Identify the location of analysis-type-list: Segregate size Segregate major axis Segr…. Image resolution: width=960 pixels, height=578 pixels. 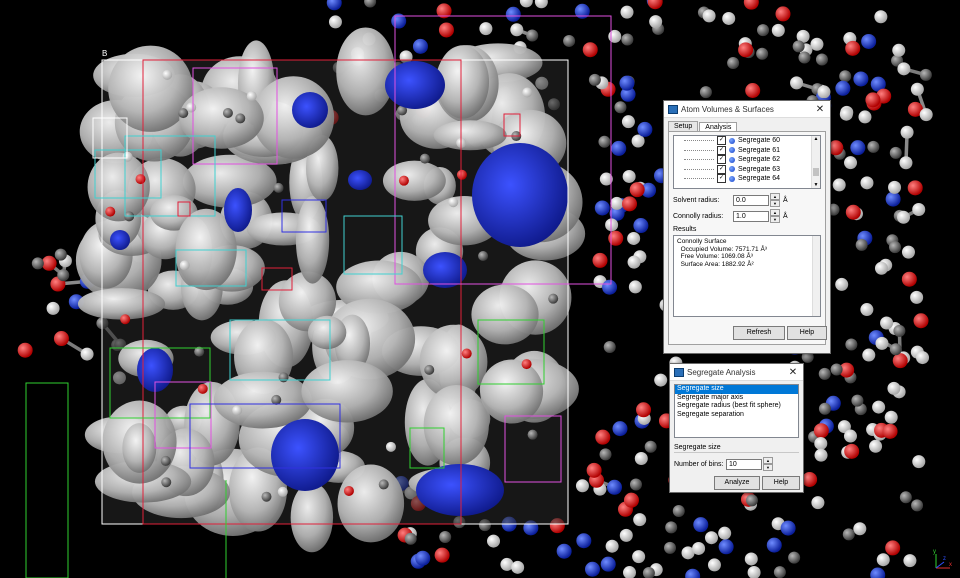
(736, 411).